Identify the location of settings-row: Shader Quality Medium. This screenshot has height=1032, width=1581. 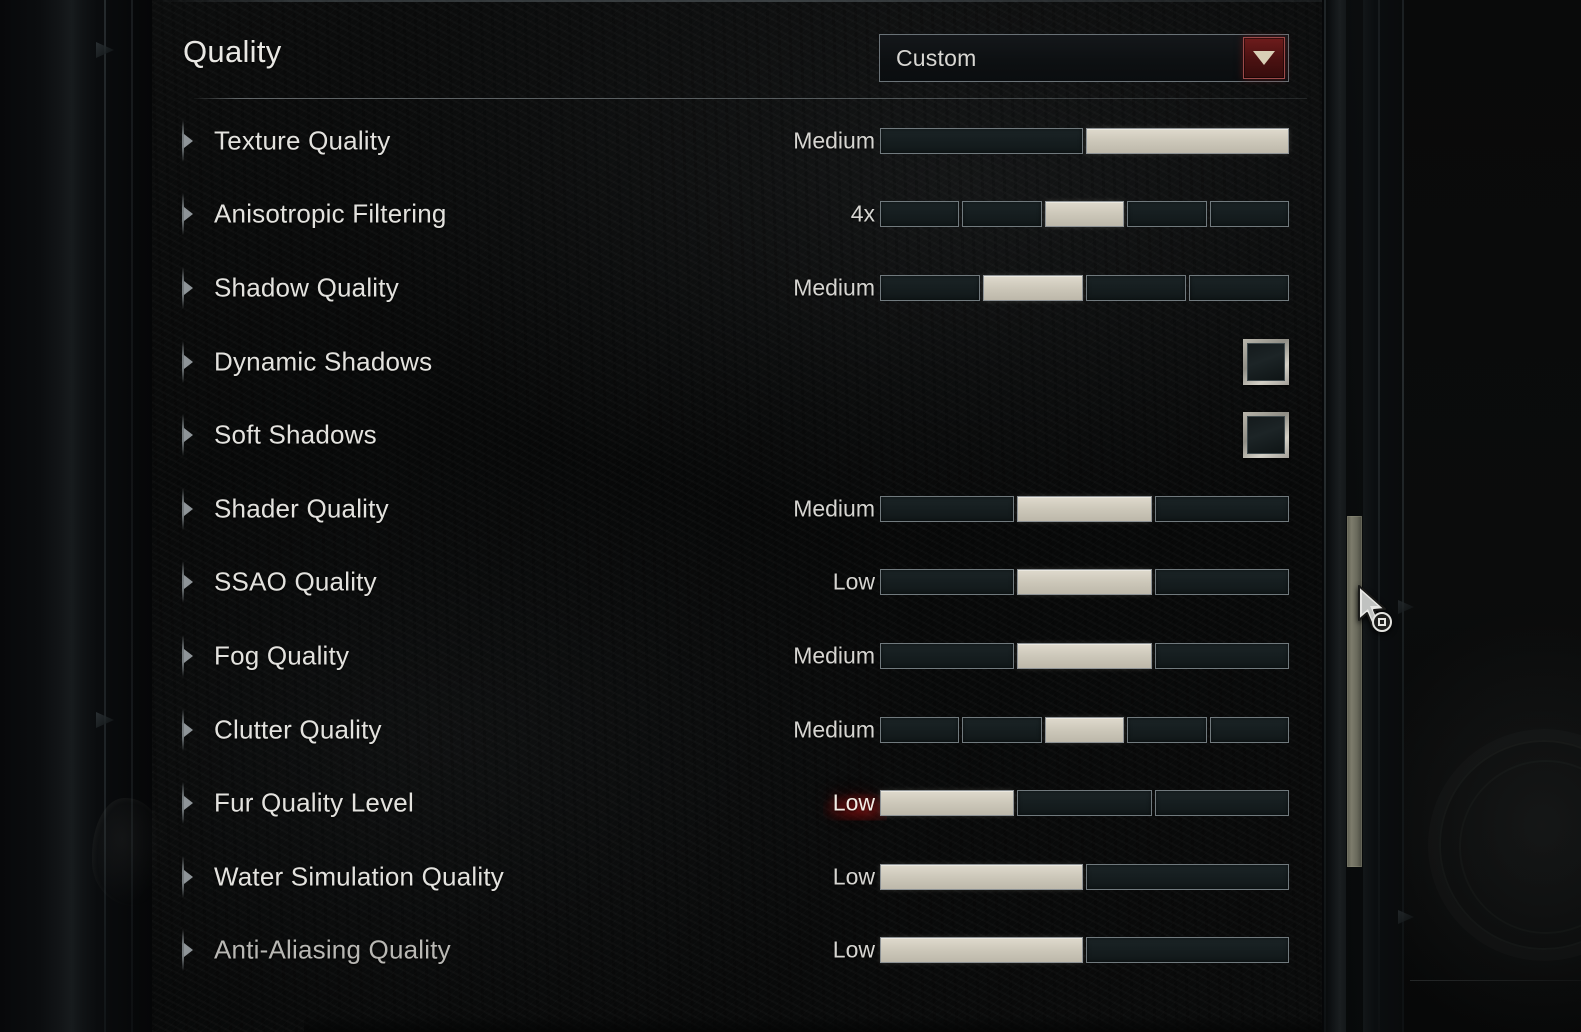
(740, 509).